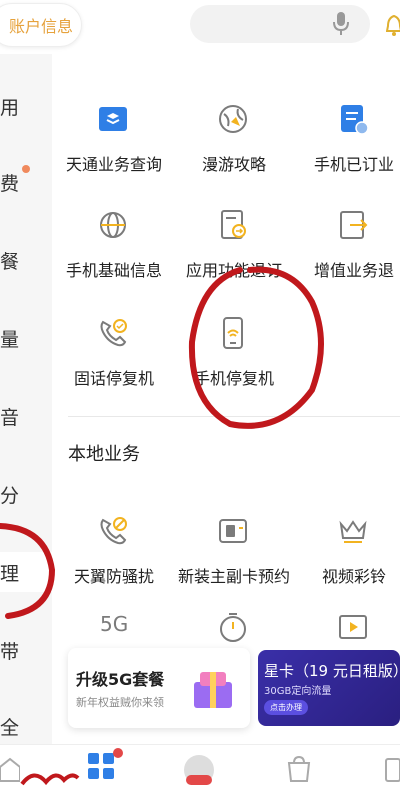  What do you see at coordinates (26, 726) in the screenshot?
I see `sidebar-item-all: 全` at bounding box center [26, 726].